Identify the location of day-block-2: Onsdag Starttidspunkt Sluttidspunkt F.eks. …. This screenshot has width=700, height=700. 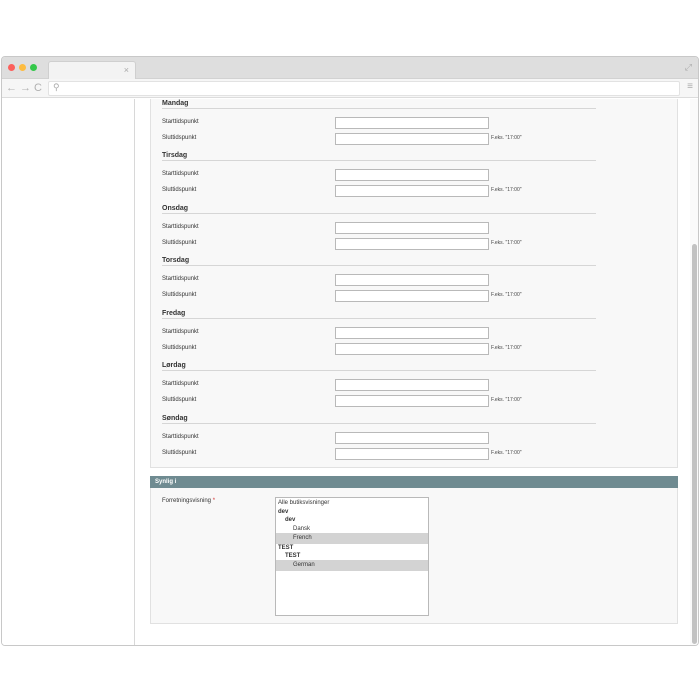
(379, 227).